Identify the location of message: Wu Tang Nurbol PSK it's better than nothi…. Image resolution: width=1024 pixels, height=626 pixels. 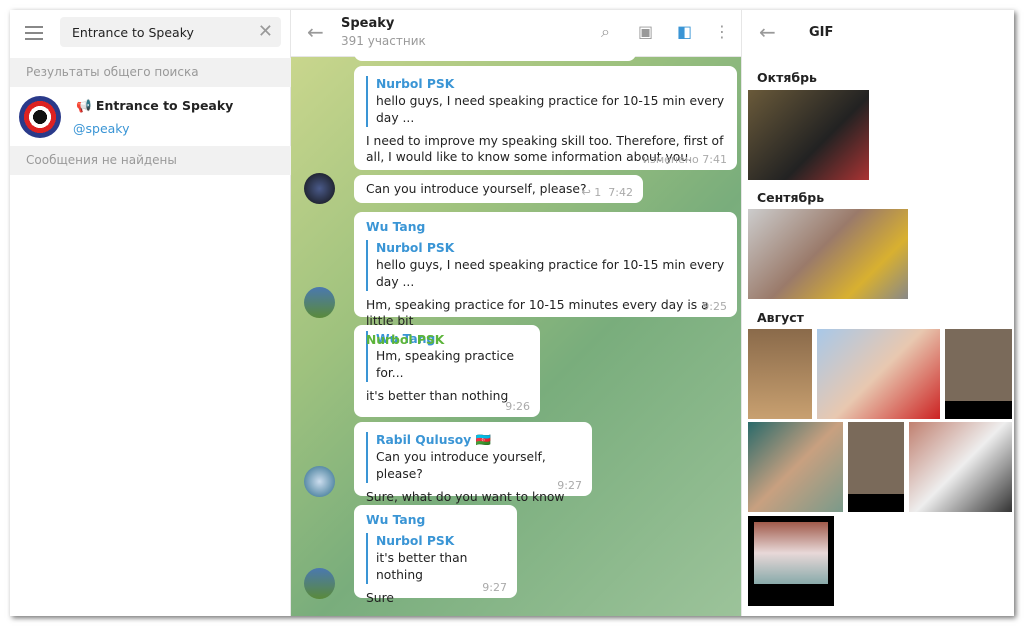
(435, 555).